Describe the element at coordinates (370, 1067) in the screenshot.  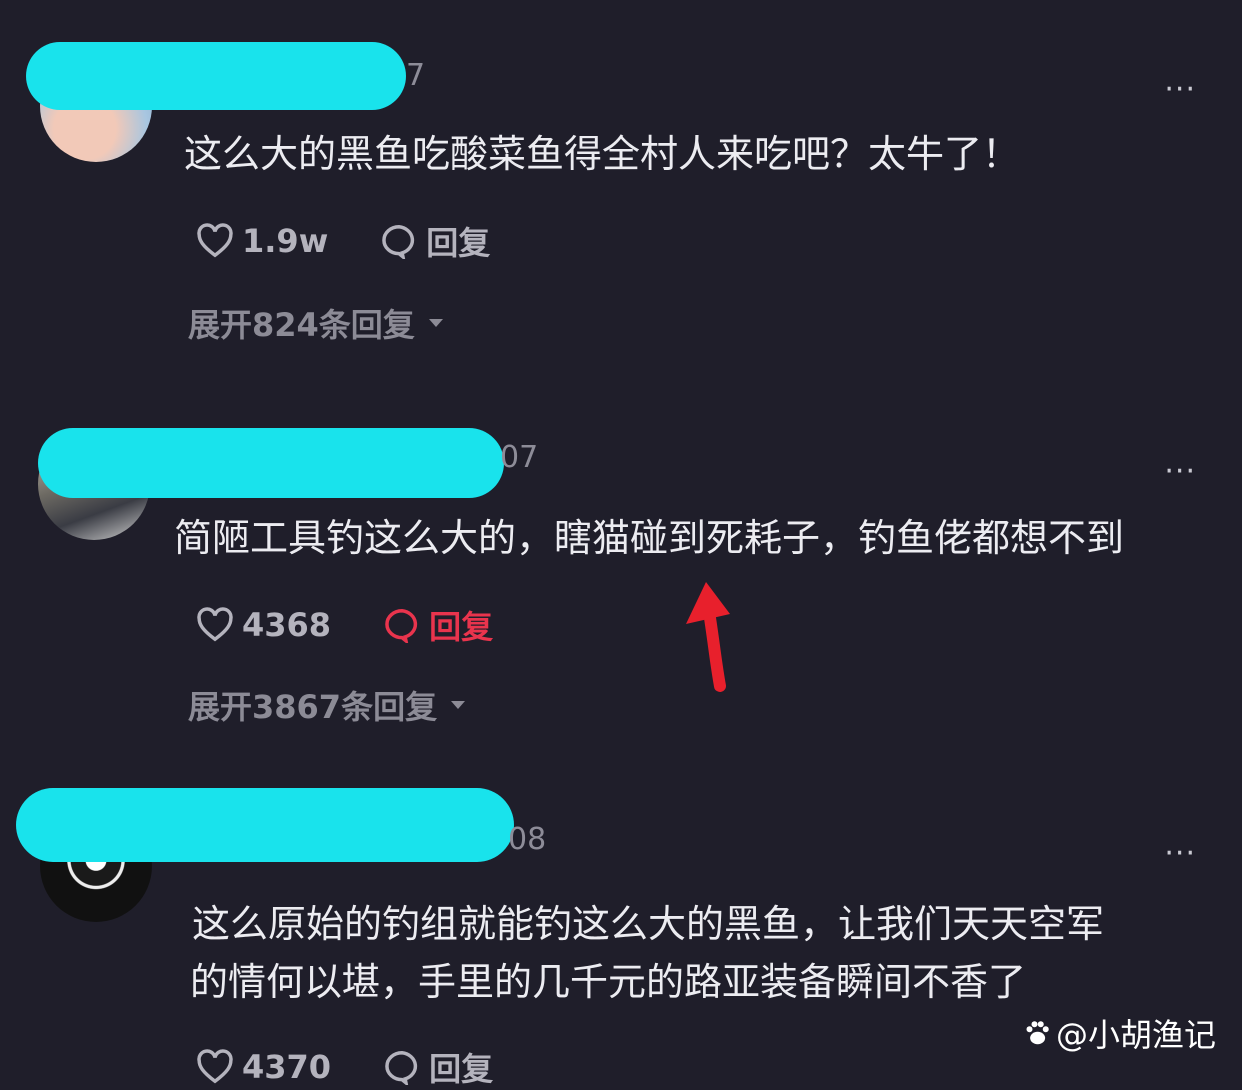
I see `comment-actions: 4370 回复` at that location.